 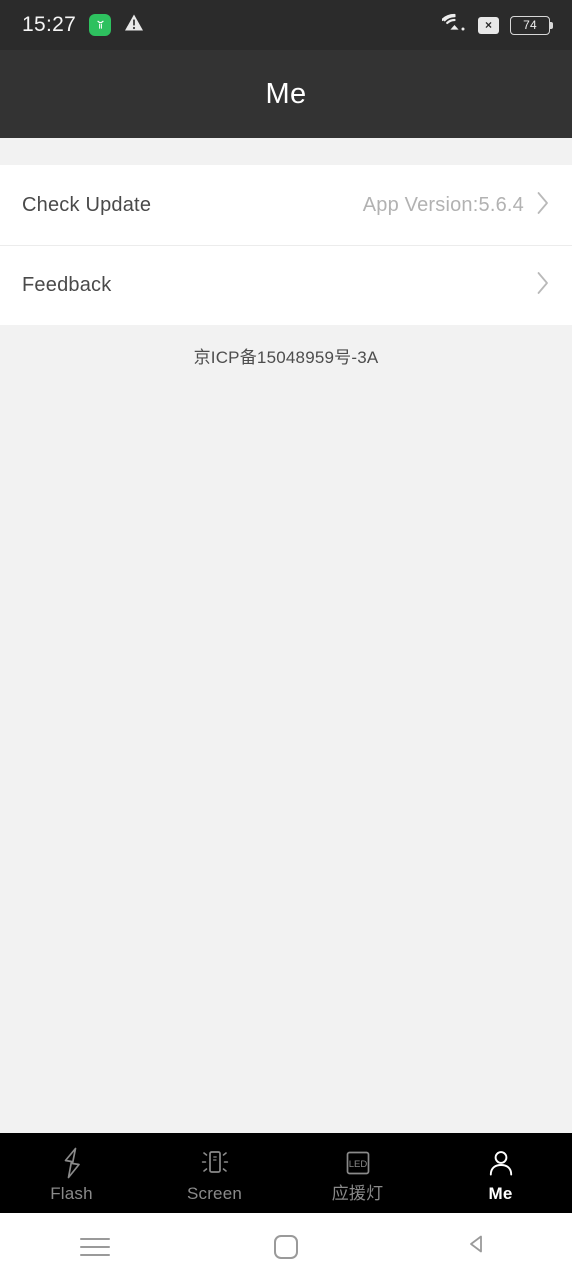 What do you see at coordinates (286, 151) in the screenshot?
I see `header-spacer` at bounding box center [286, 151].